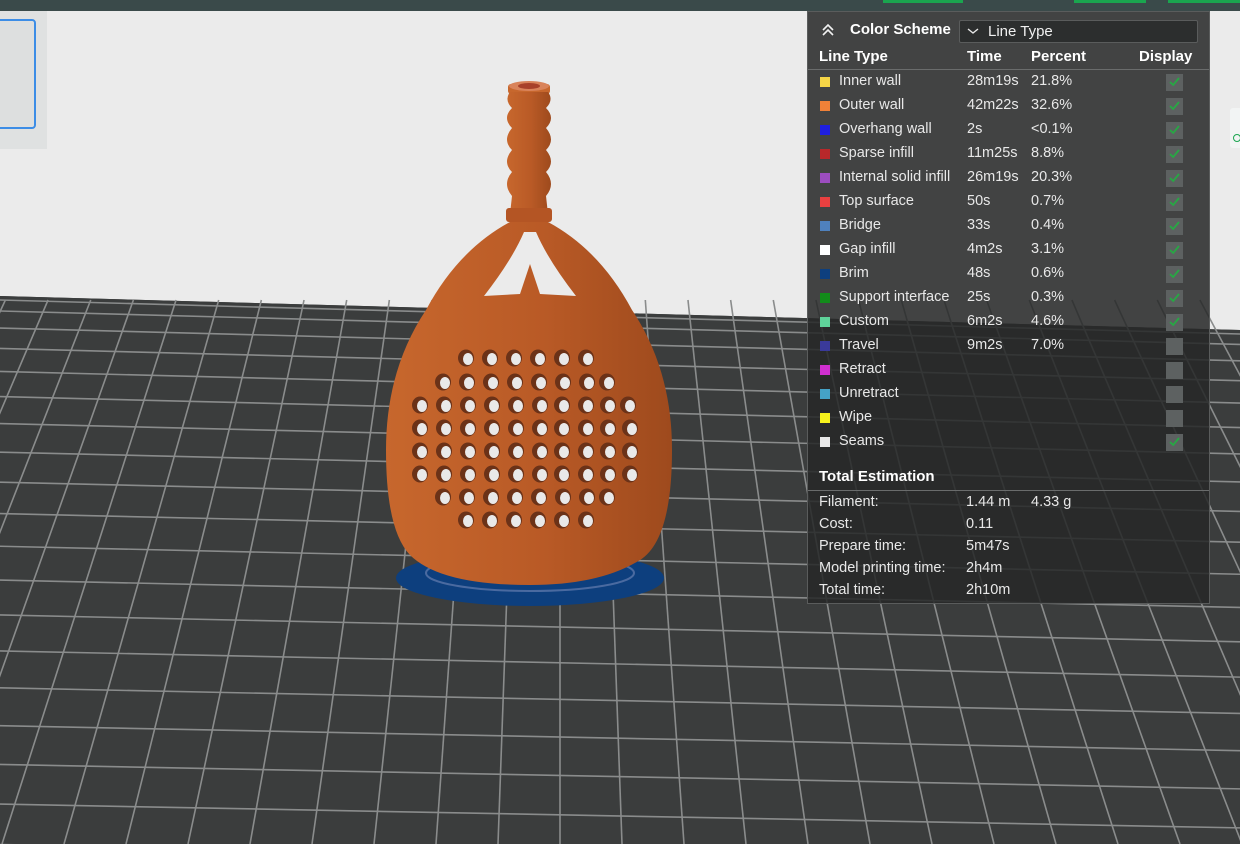  Describe the element at coordinates (1051, 502) in the screenshot. I see `total-value-secondary: 4.33 g` at that location.